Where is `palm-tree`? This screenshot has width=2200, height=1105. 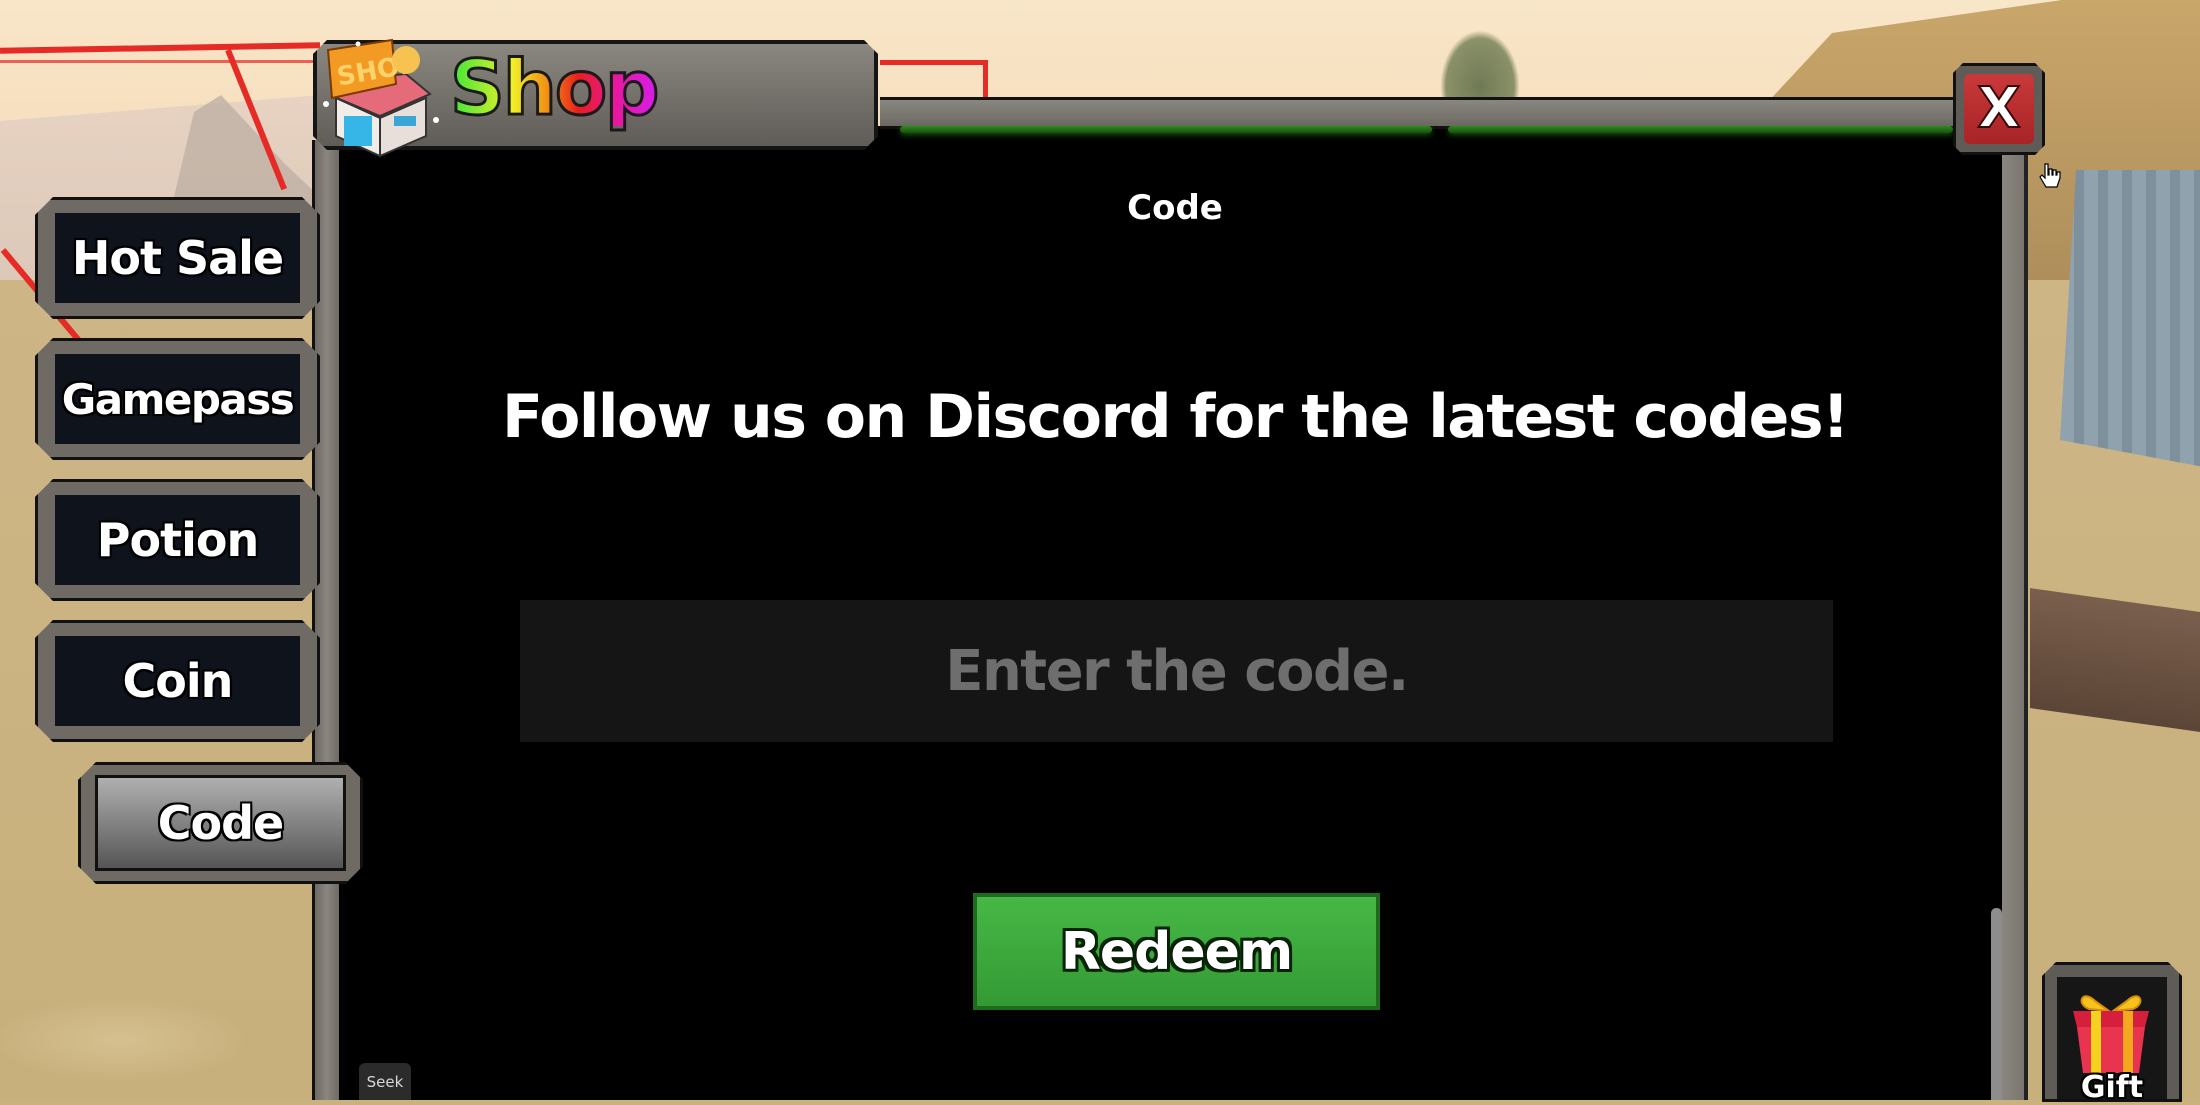
palm-tree is located at coordinates (1480, 65).